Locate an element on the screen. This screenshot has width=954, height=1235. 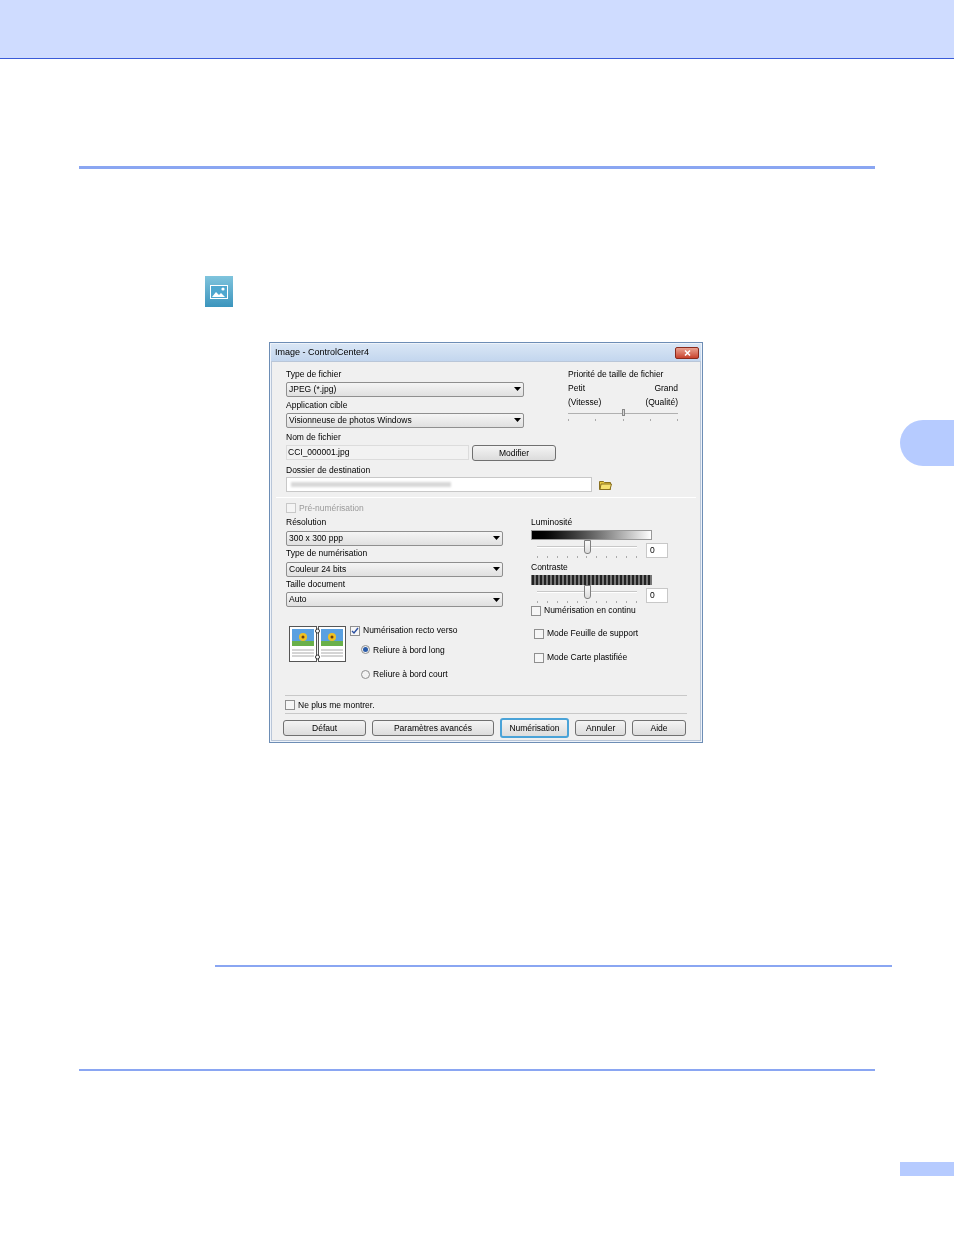
dialog-button: Numérisation is located at coordinates (534, 728).